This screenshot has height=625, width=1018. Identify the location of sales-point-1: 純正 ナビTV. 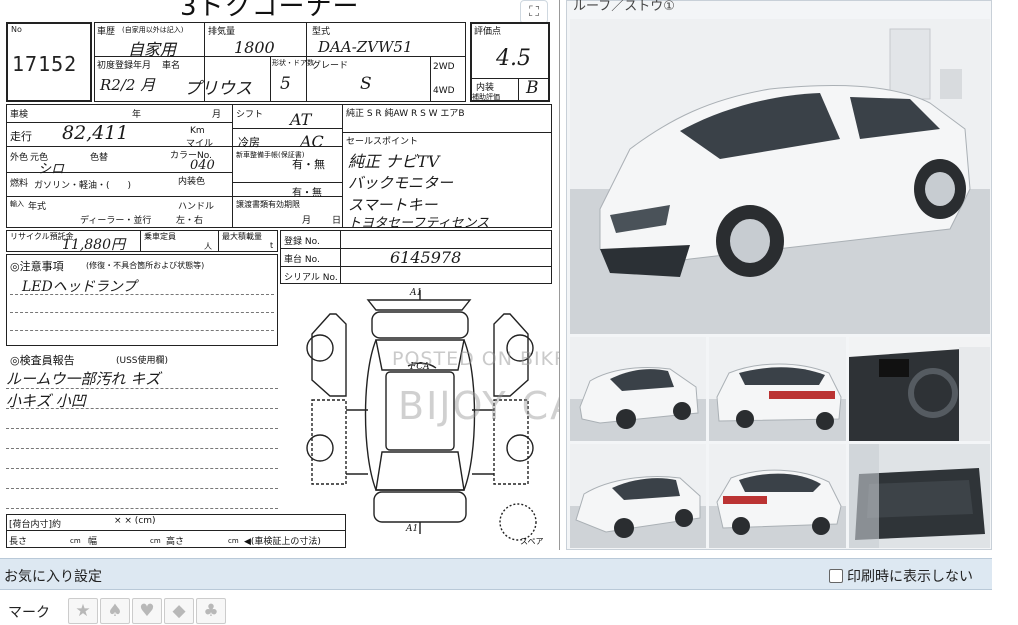
(394, 161).